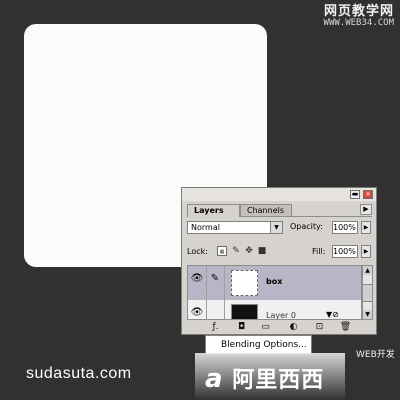 The height and width of the screenshot is (400, 400). I want to click on tab-layers: Layers, so click(213, 210).